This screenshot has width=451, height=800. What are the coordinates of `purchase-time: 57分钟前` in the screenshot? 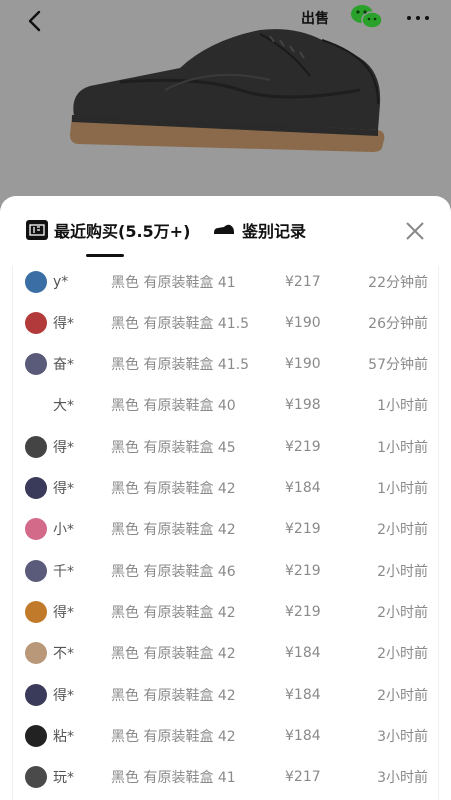 It's located at (398, 365).